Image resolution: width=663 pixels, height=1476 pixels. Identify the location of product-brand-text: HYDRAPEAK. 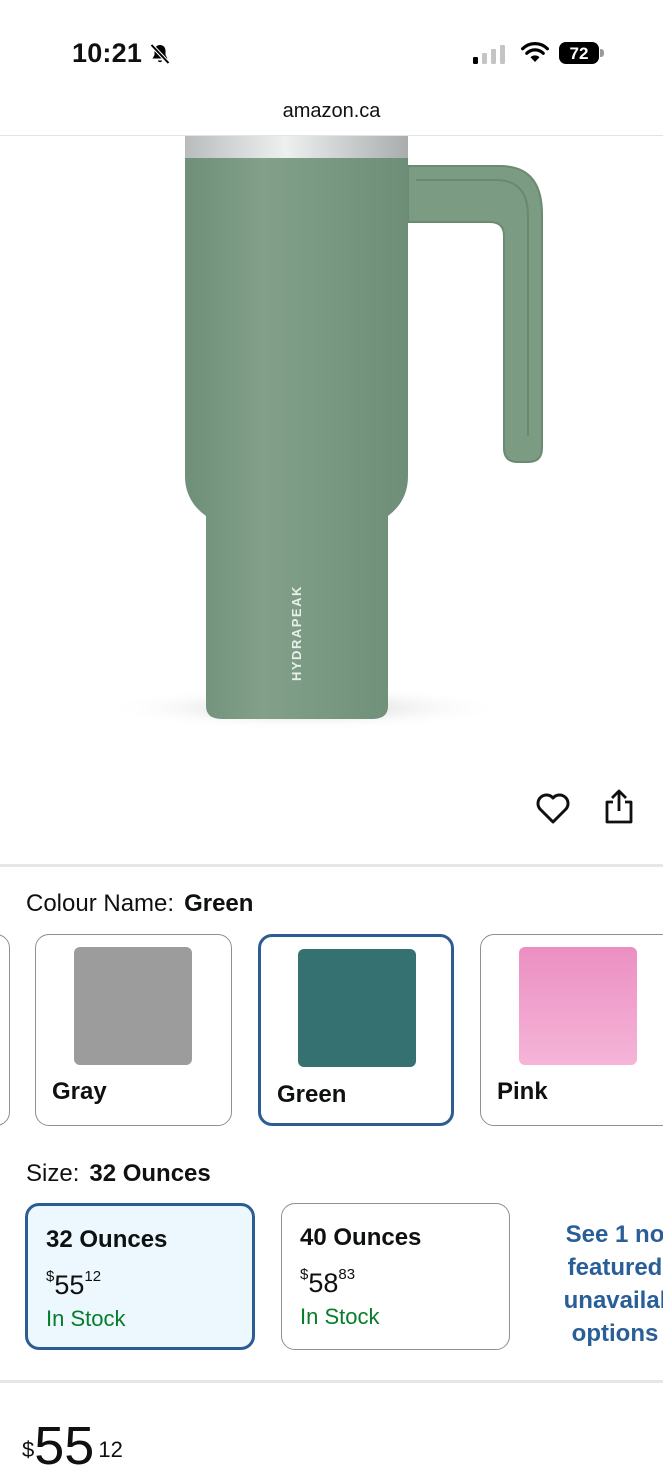
(296, 633).